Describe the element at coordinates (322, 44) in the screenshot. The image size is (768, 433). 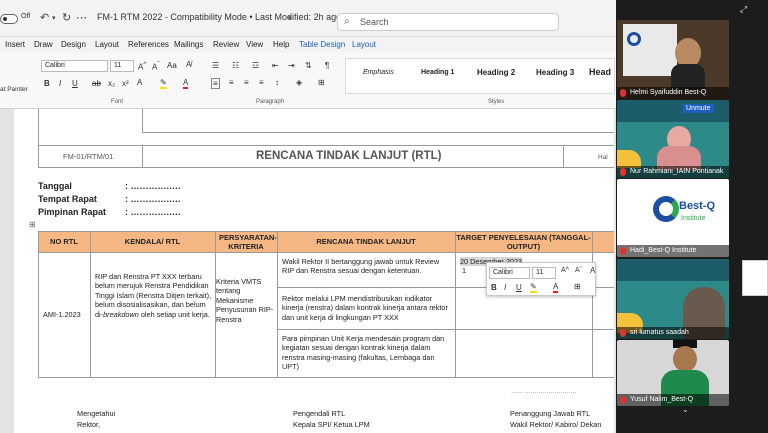
I see `tab-table-design: Table Design` at that location.